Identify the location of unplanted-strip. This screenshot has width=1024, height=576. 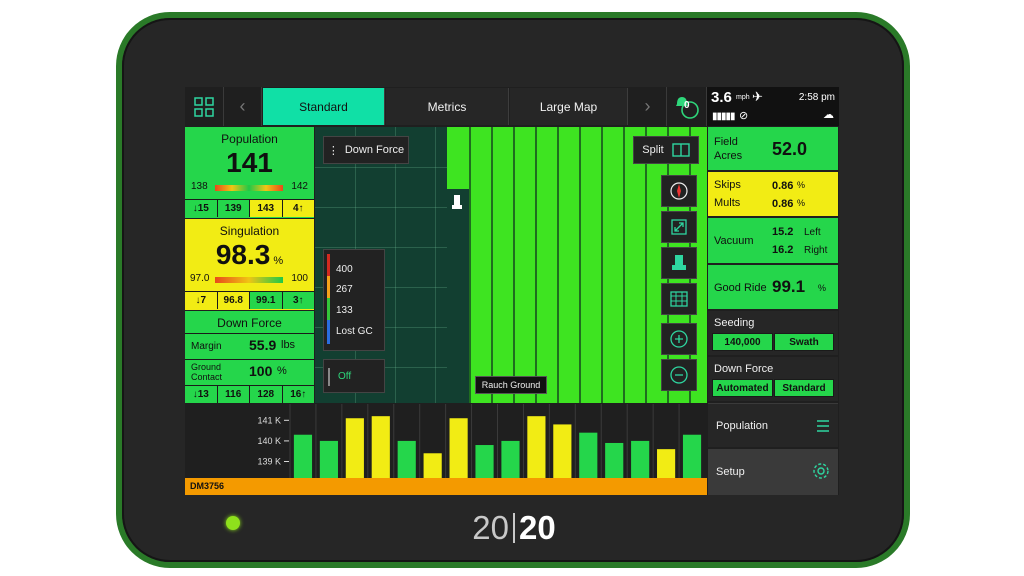
(458, 296).